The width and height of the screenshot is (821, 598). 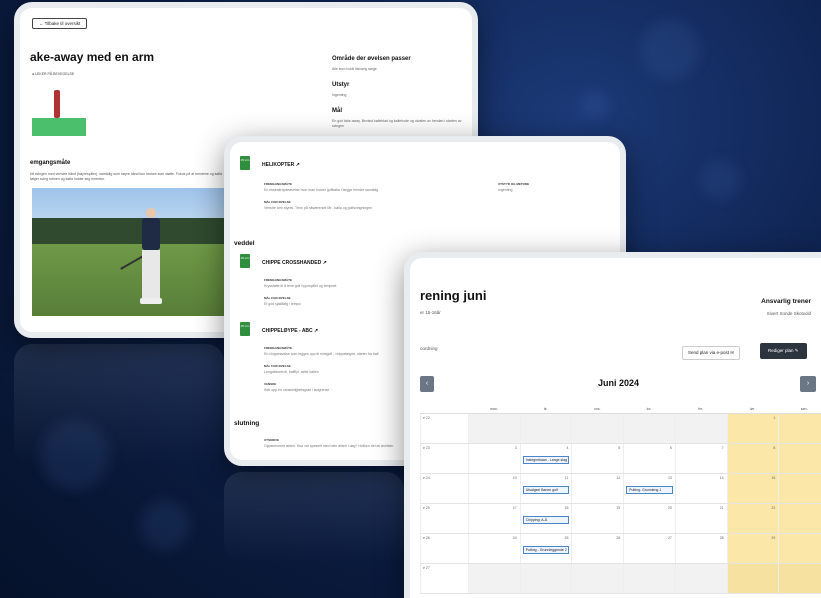 What do you see at coordinates (649, 458) in the screenshot?
I see `calendar-day-cell: 6` at bounding box center [649, 458].